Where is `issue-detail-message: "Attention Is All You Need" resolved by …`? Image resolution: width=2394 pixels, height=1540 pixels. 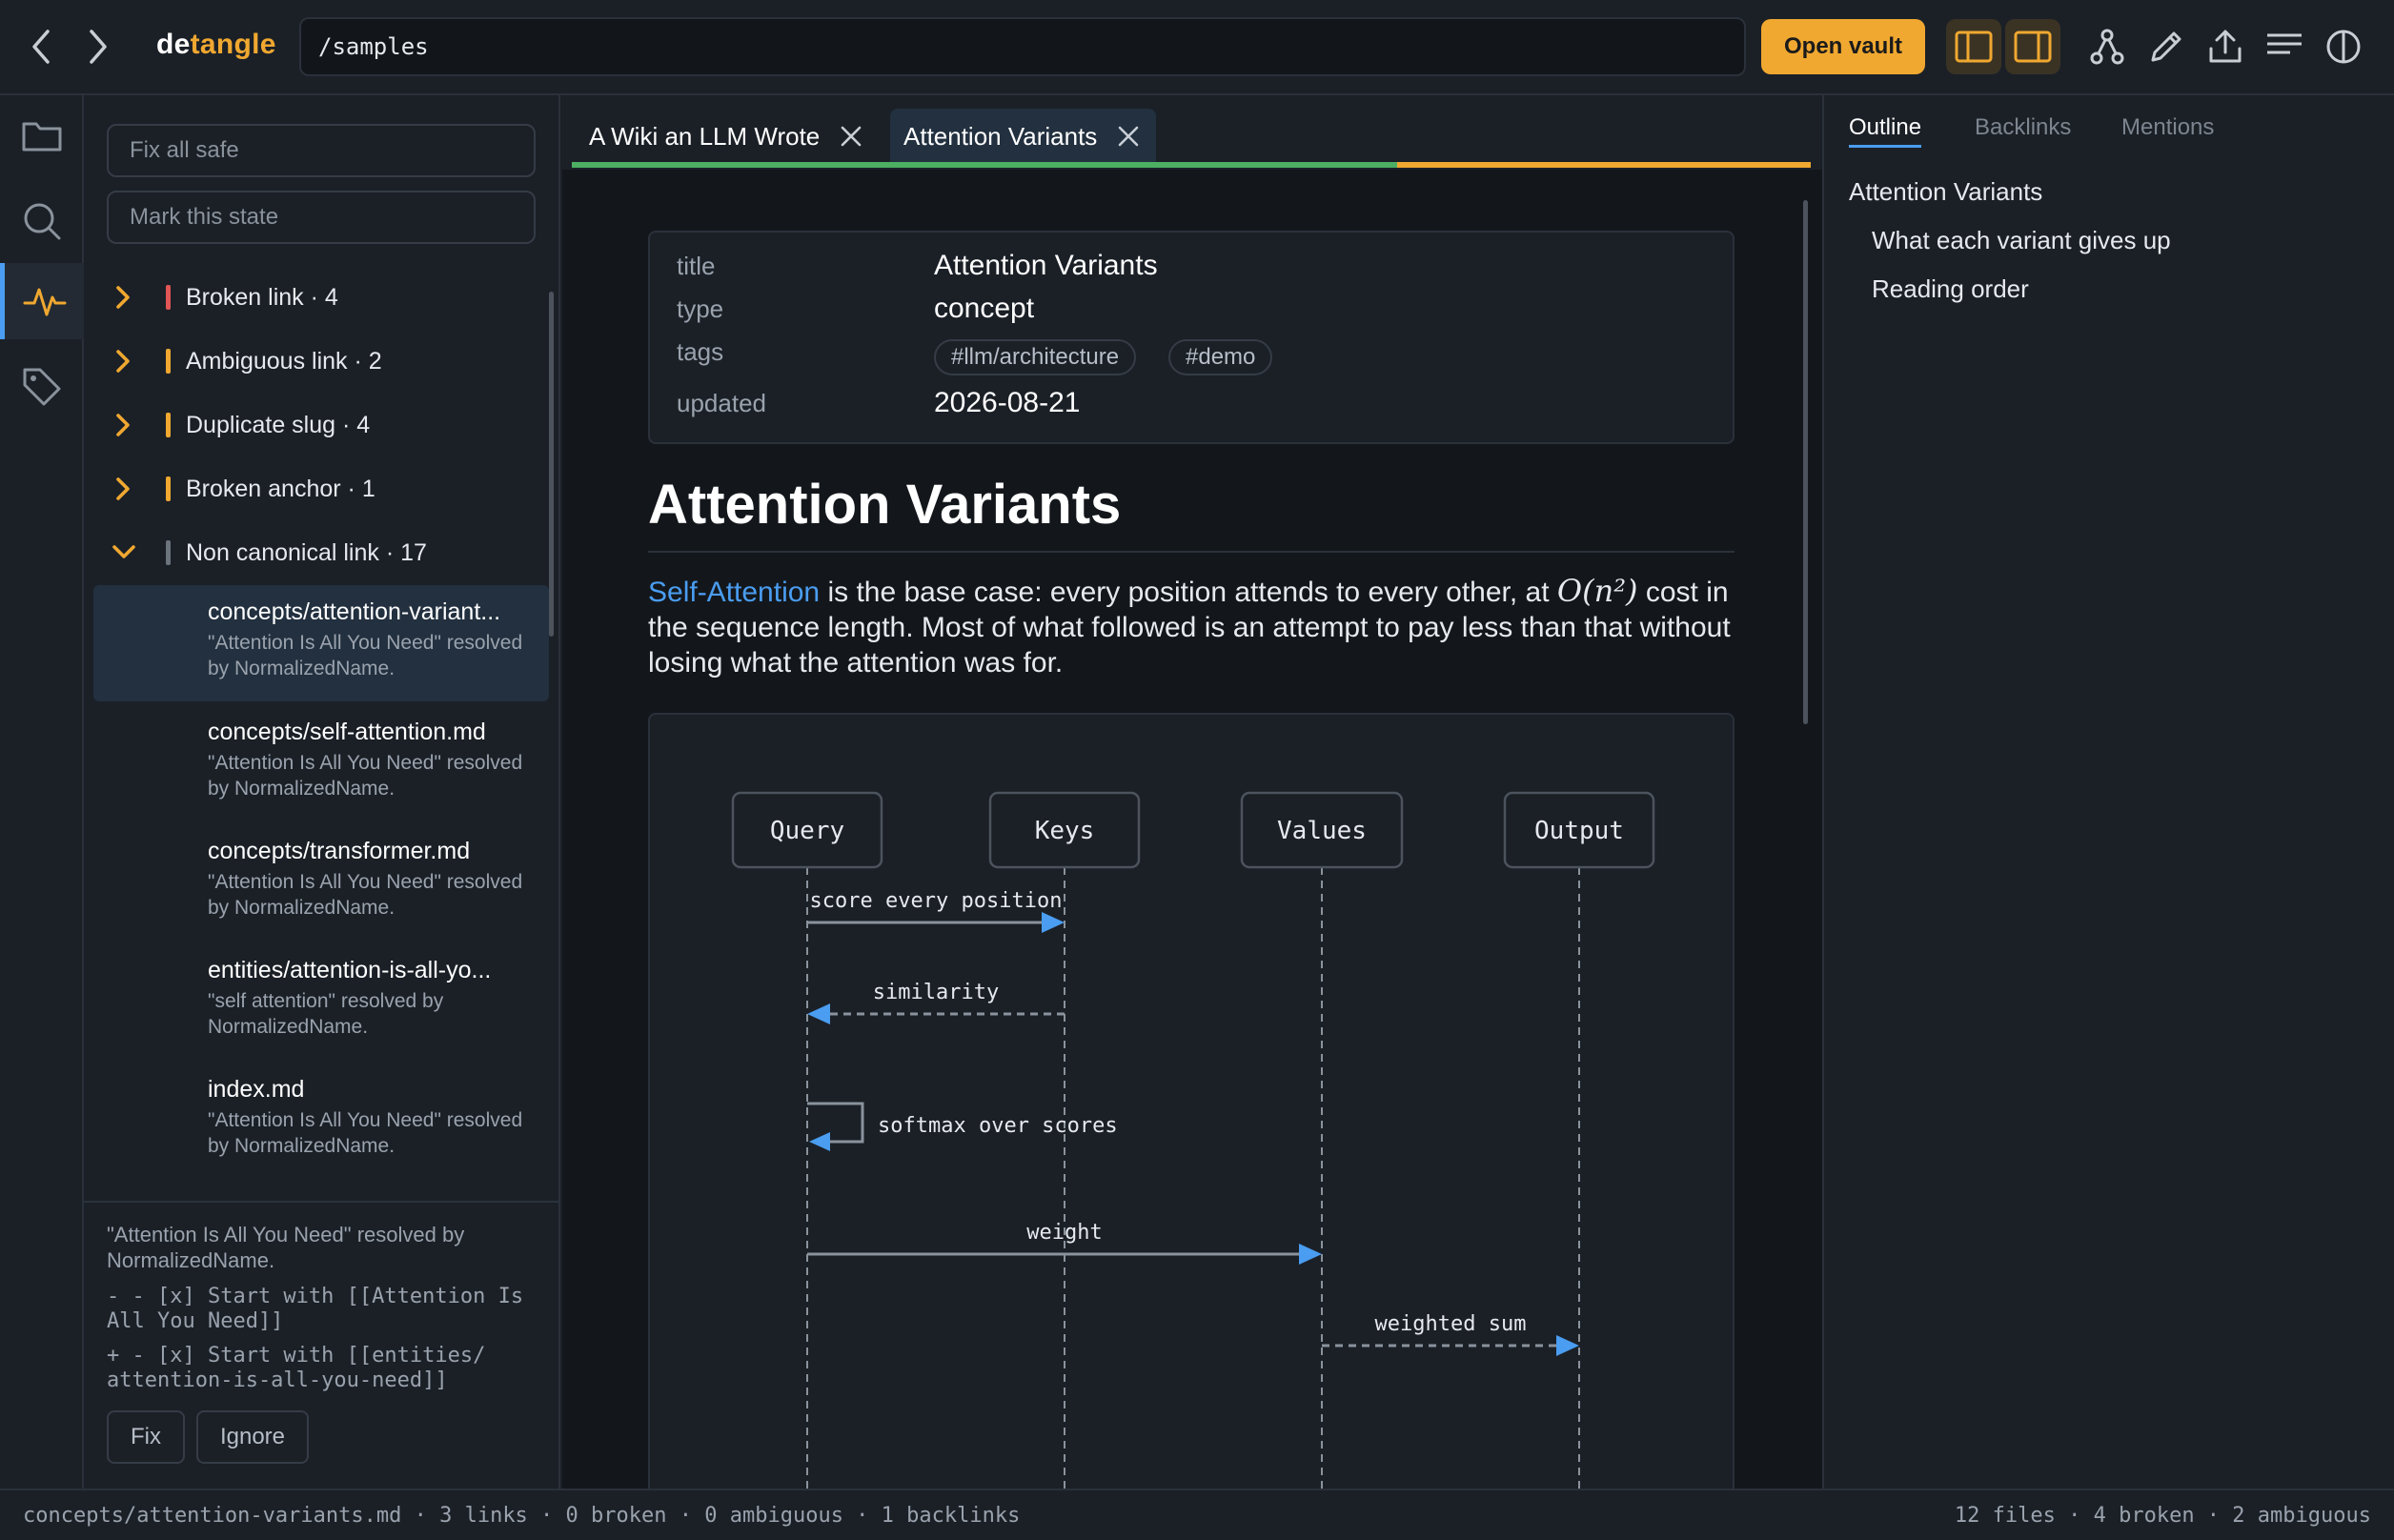
issue-detail-message: "Attention Is All You Need" resolved by … is located at coordinates (286, 1247).